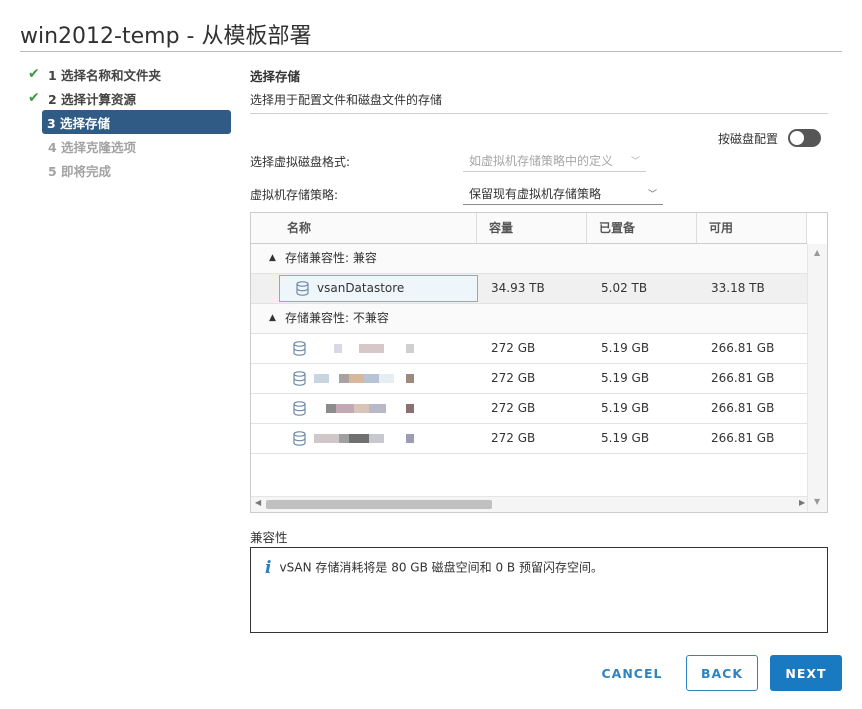  I want to click on datastore-name: vsanDatastore, so click(361, 288).